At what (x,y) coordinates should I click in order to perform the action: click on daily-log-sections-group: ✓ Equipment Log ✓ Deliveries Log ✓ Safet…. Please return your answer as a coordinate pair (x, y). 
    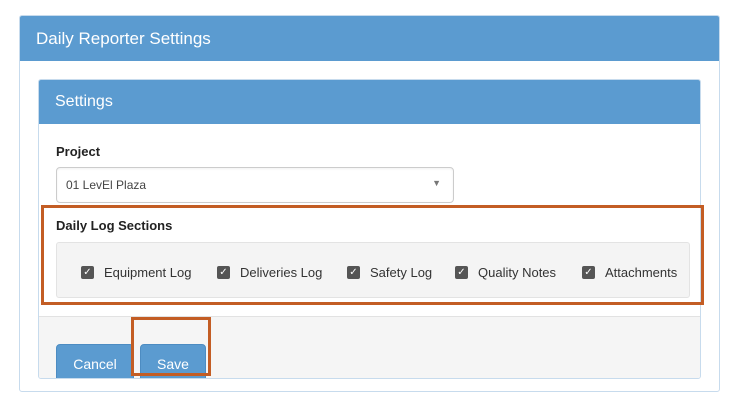
    Looking at the image, I should click on (373, 270).